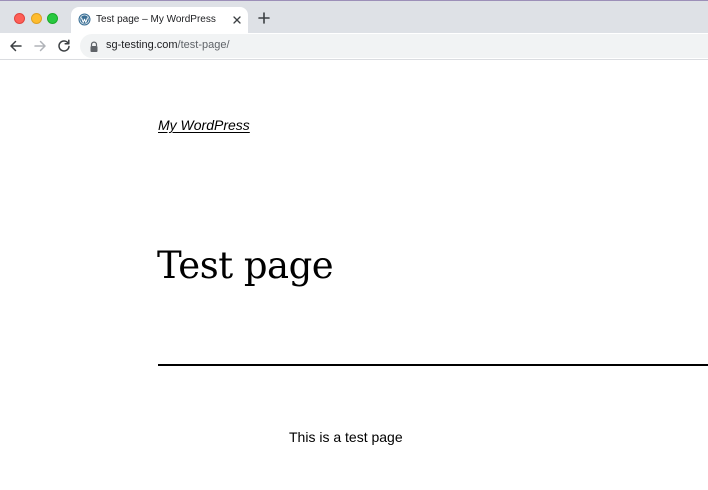  I want to click on zoom-window-button, so click(52, 18).